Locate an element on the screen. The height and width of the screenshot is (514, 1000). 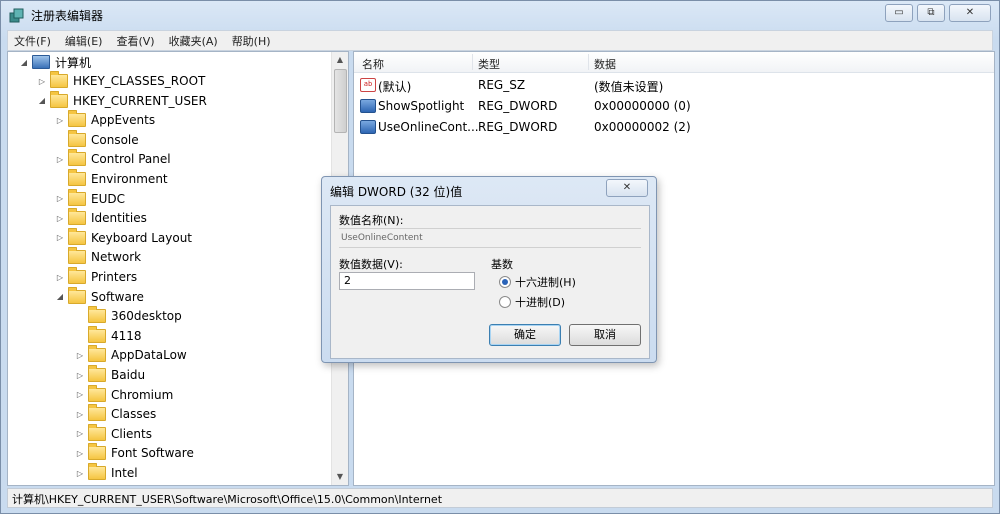
tree-item: ▷ HKEY_CLASSES_ROOT is located at coordinates (120, 80).